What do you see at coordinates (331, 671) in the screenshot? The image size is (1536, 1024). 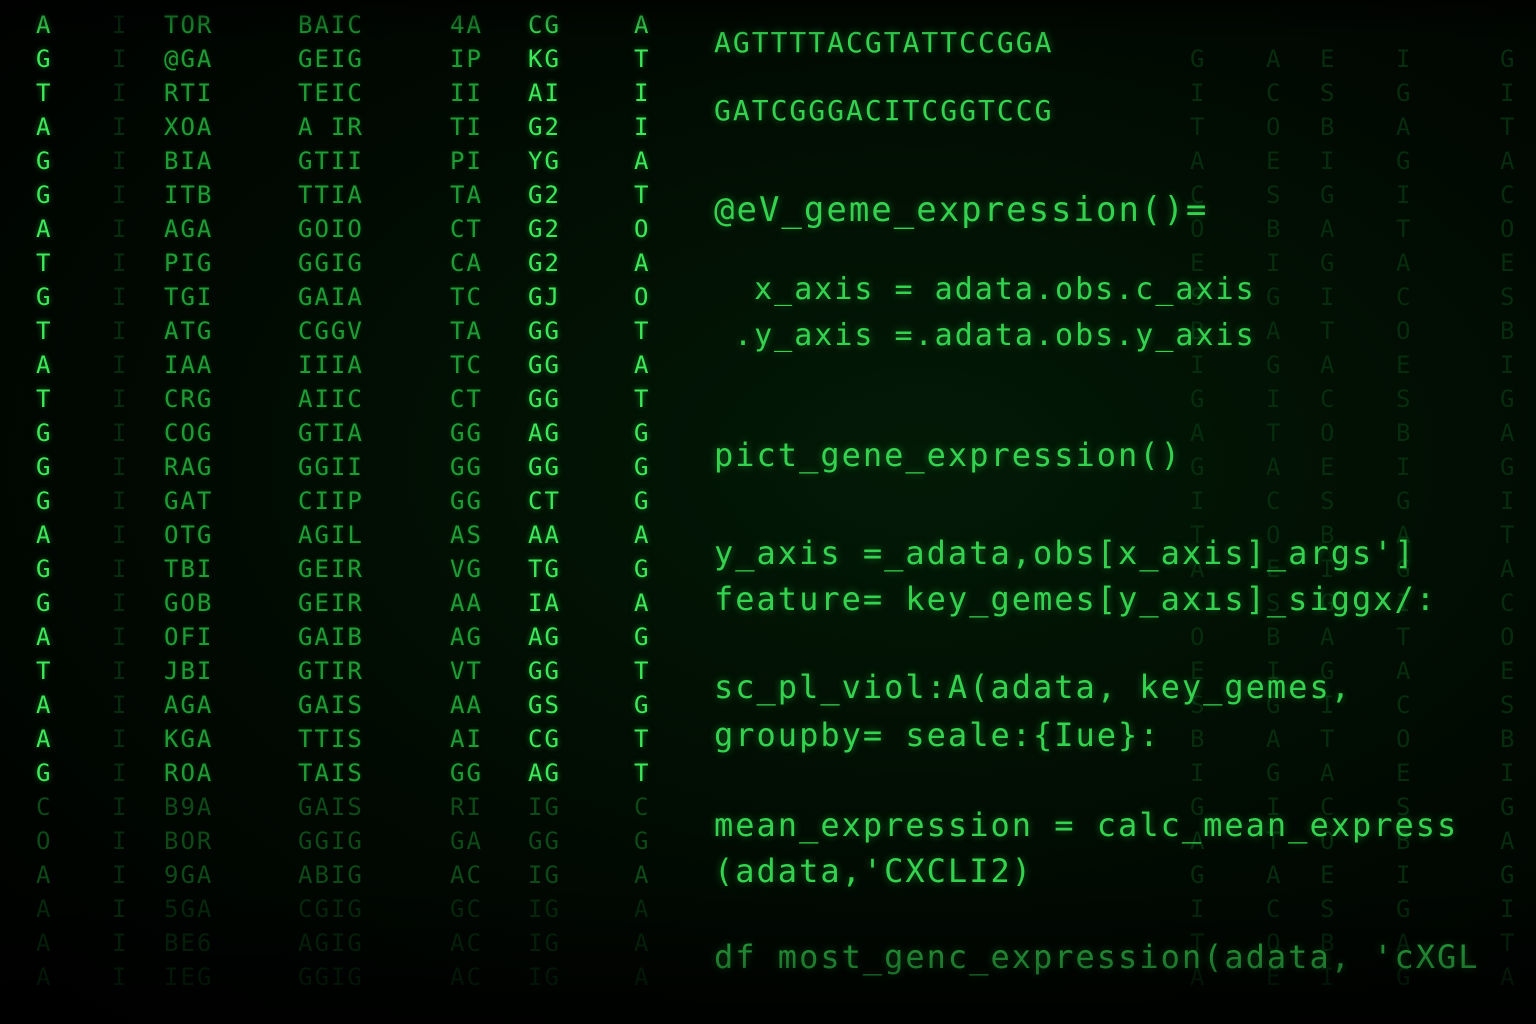 I see `rain-glyph: GTIR` at bounding box center [331, 671].